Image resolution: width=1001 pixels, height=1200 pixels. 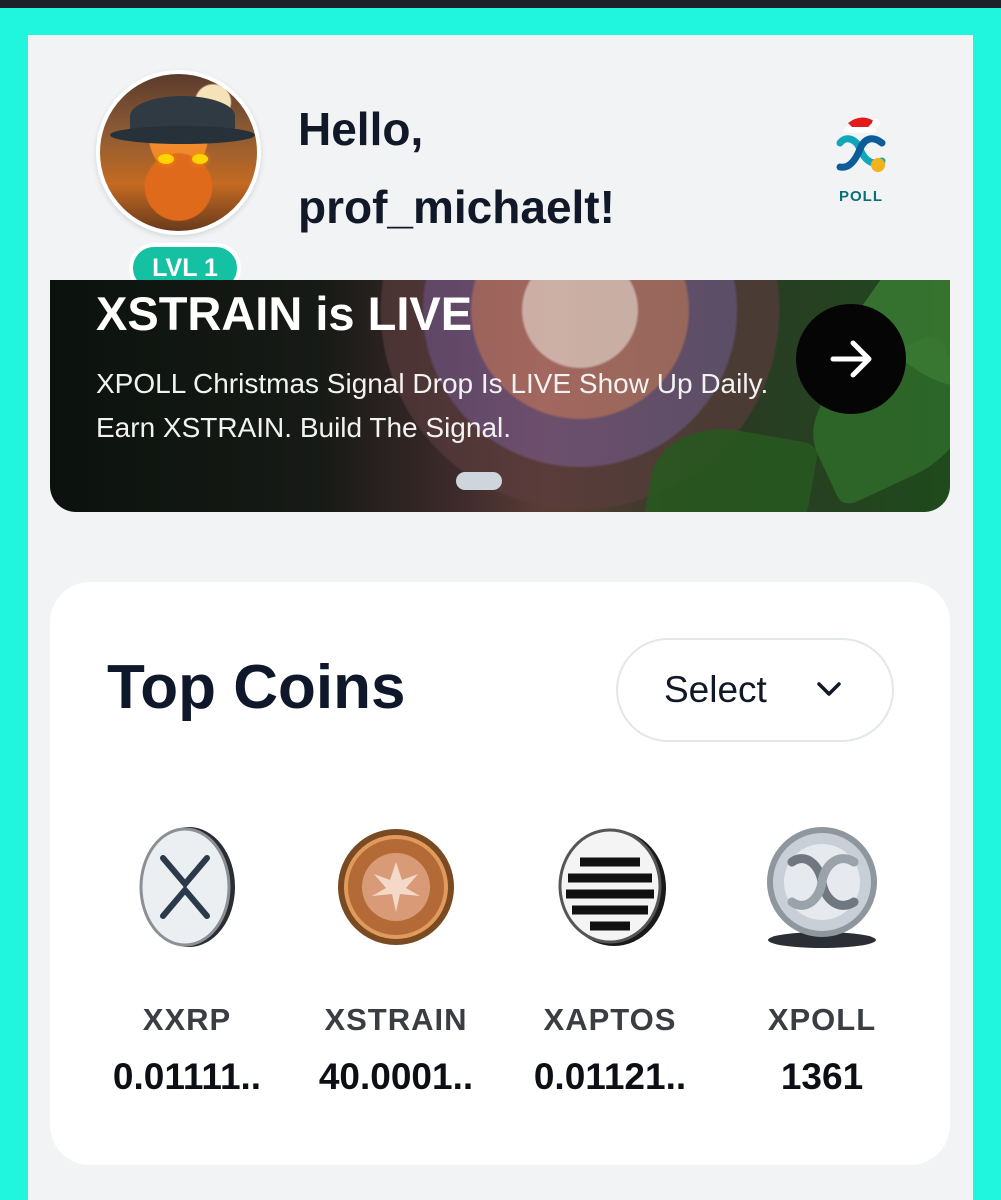 I want to click on top-window-strip, so click(x=500, y=4).